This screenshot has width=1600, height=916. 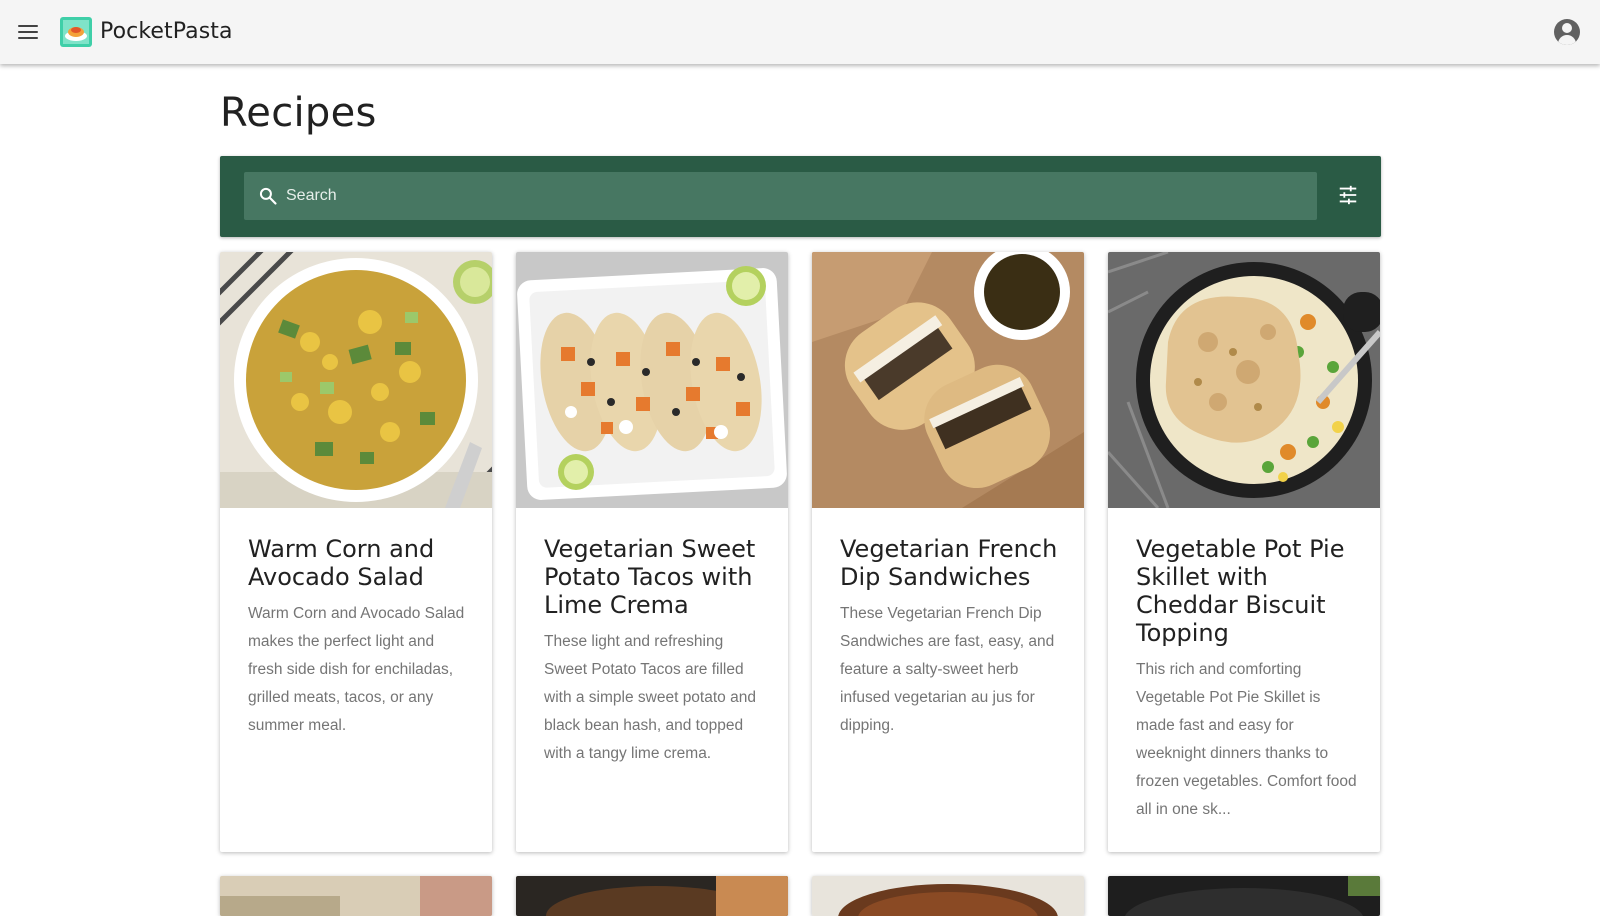 I want to click on search-icon, so click(x=268, y=196).